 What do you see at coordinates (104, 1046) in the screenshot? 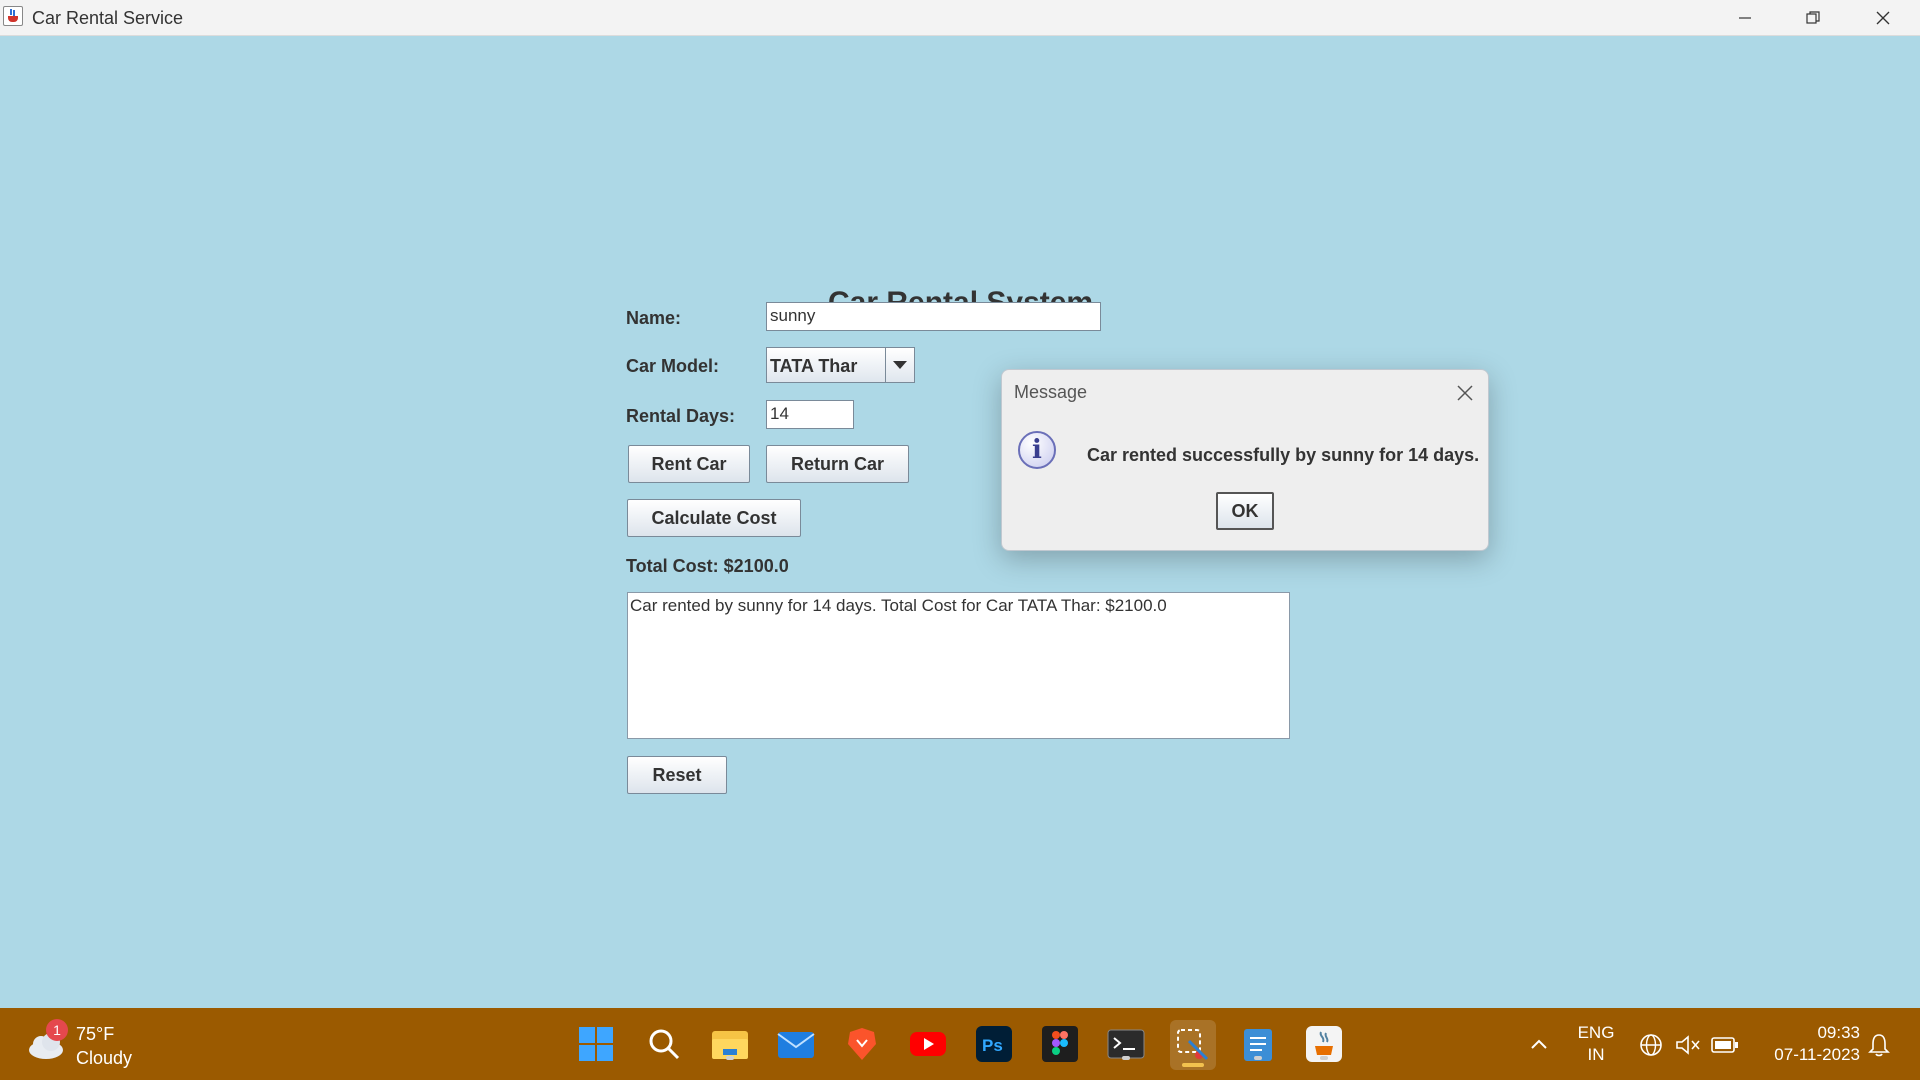
I see `weather-info: 75°F Cloudy` at bounding box center [104, 1046].